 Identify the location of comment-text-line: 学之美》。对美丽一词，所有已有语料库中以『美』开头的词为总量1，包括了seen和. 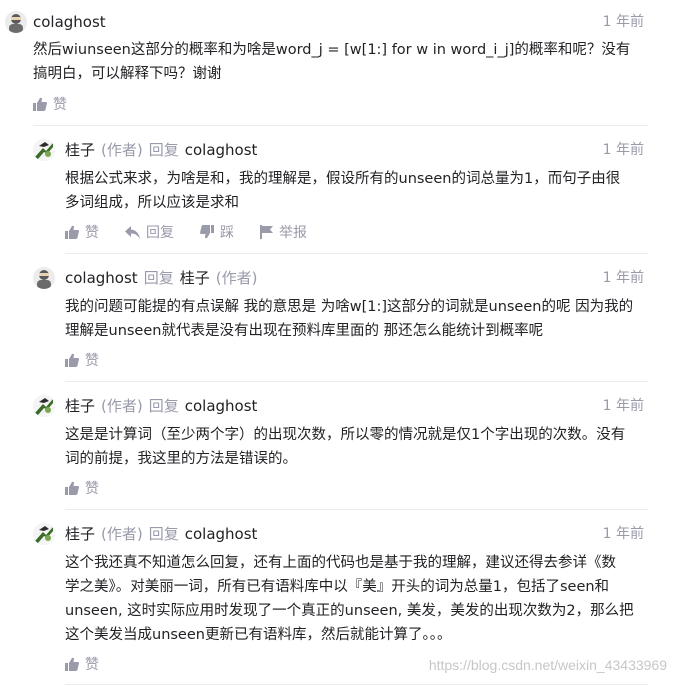
(337, 587).